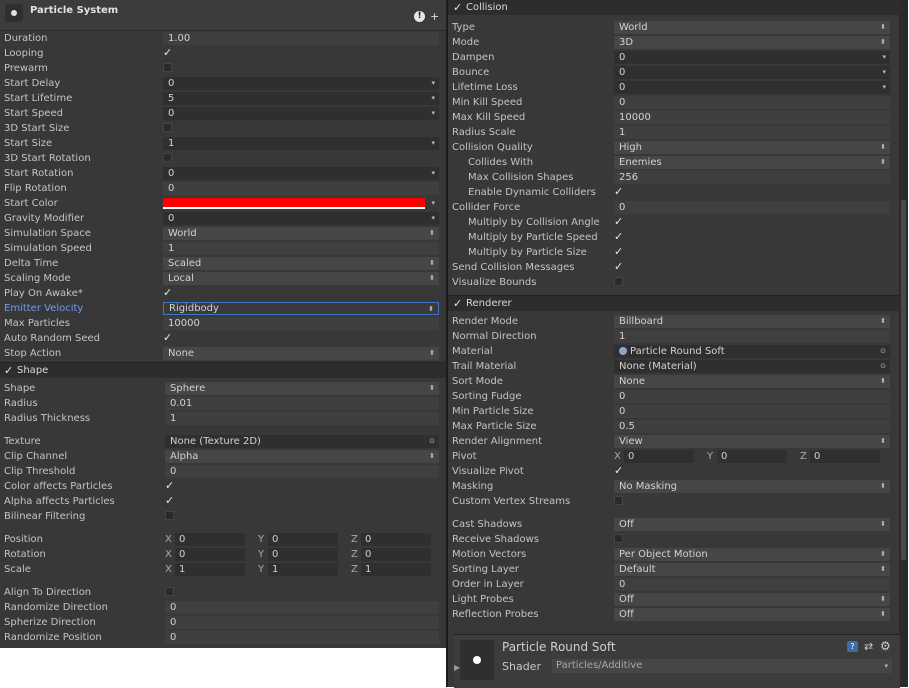  Describe the element at coordinates (169, 485) in the screenshot. I see `color-affects-particles-checkbox: ✓` at that location.